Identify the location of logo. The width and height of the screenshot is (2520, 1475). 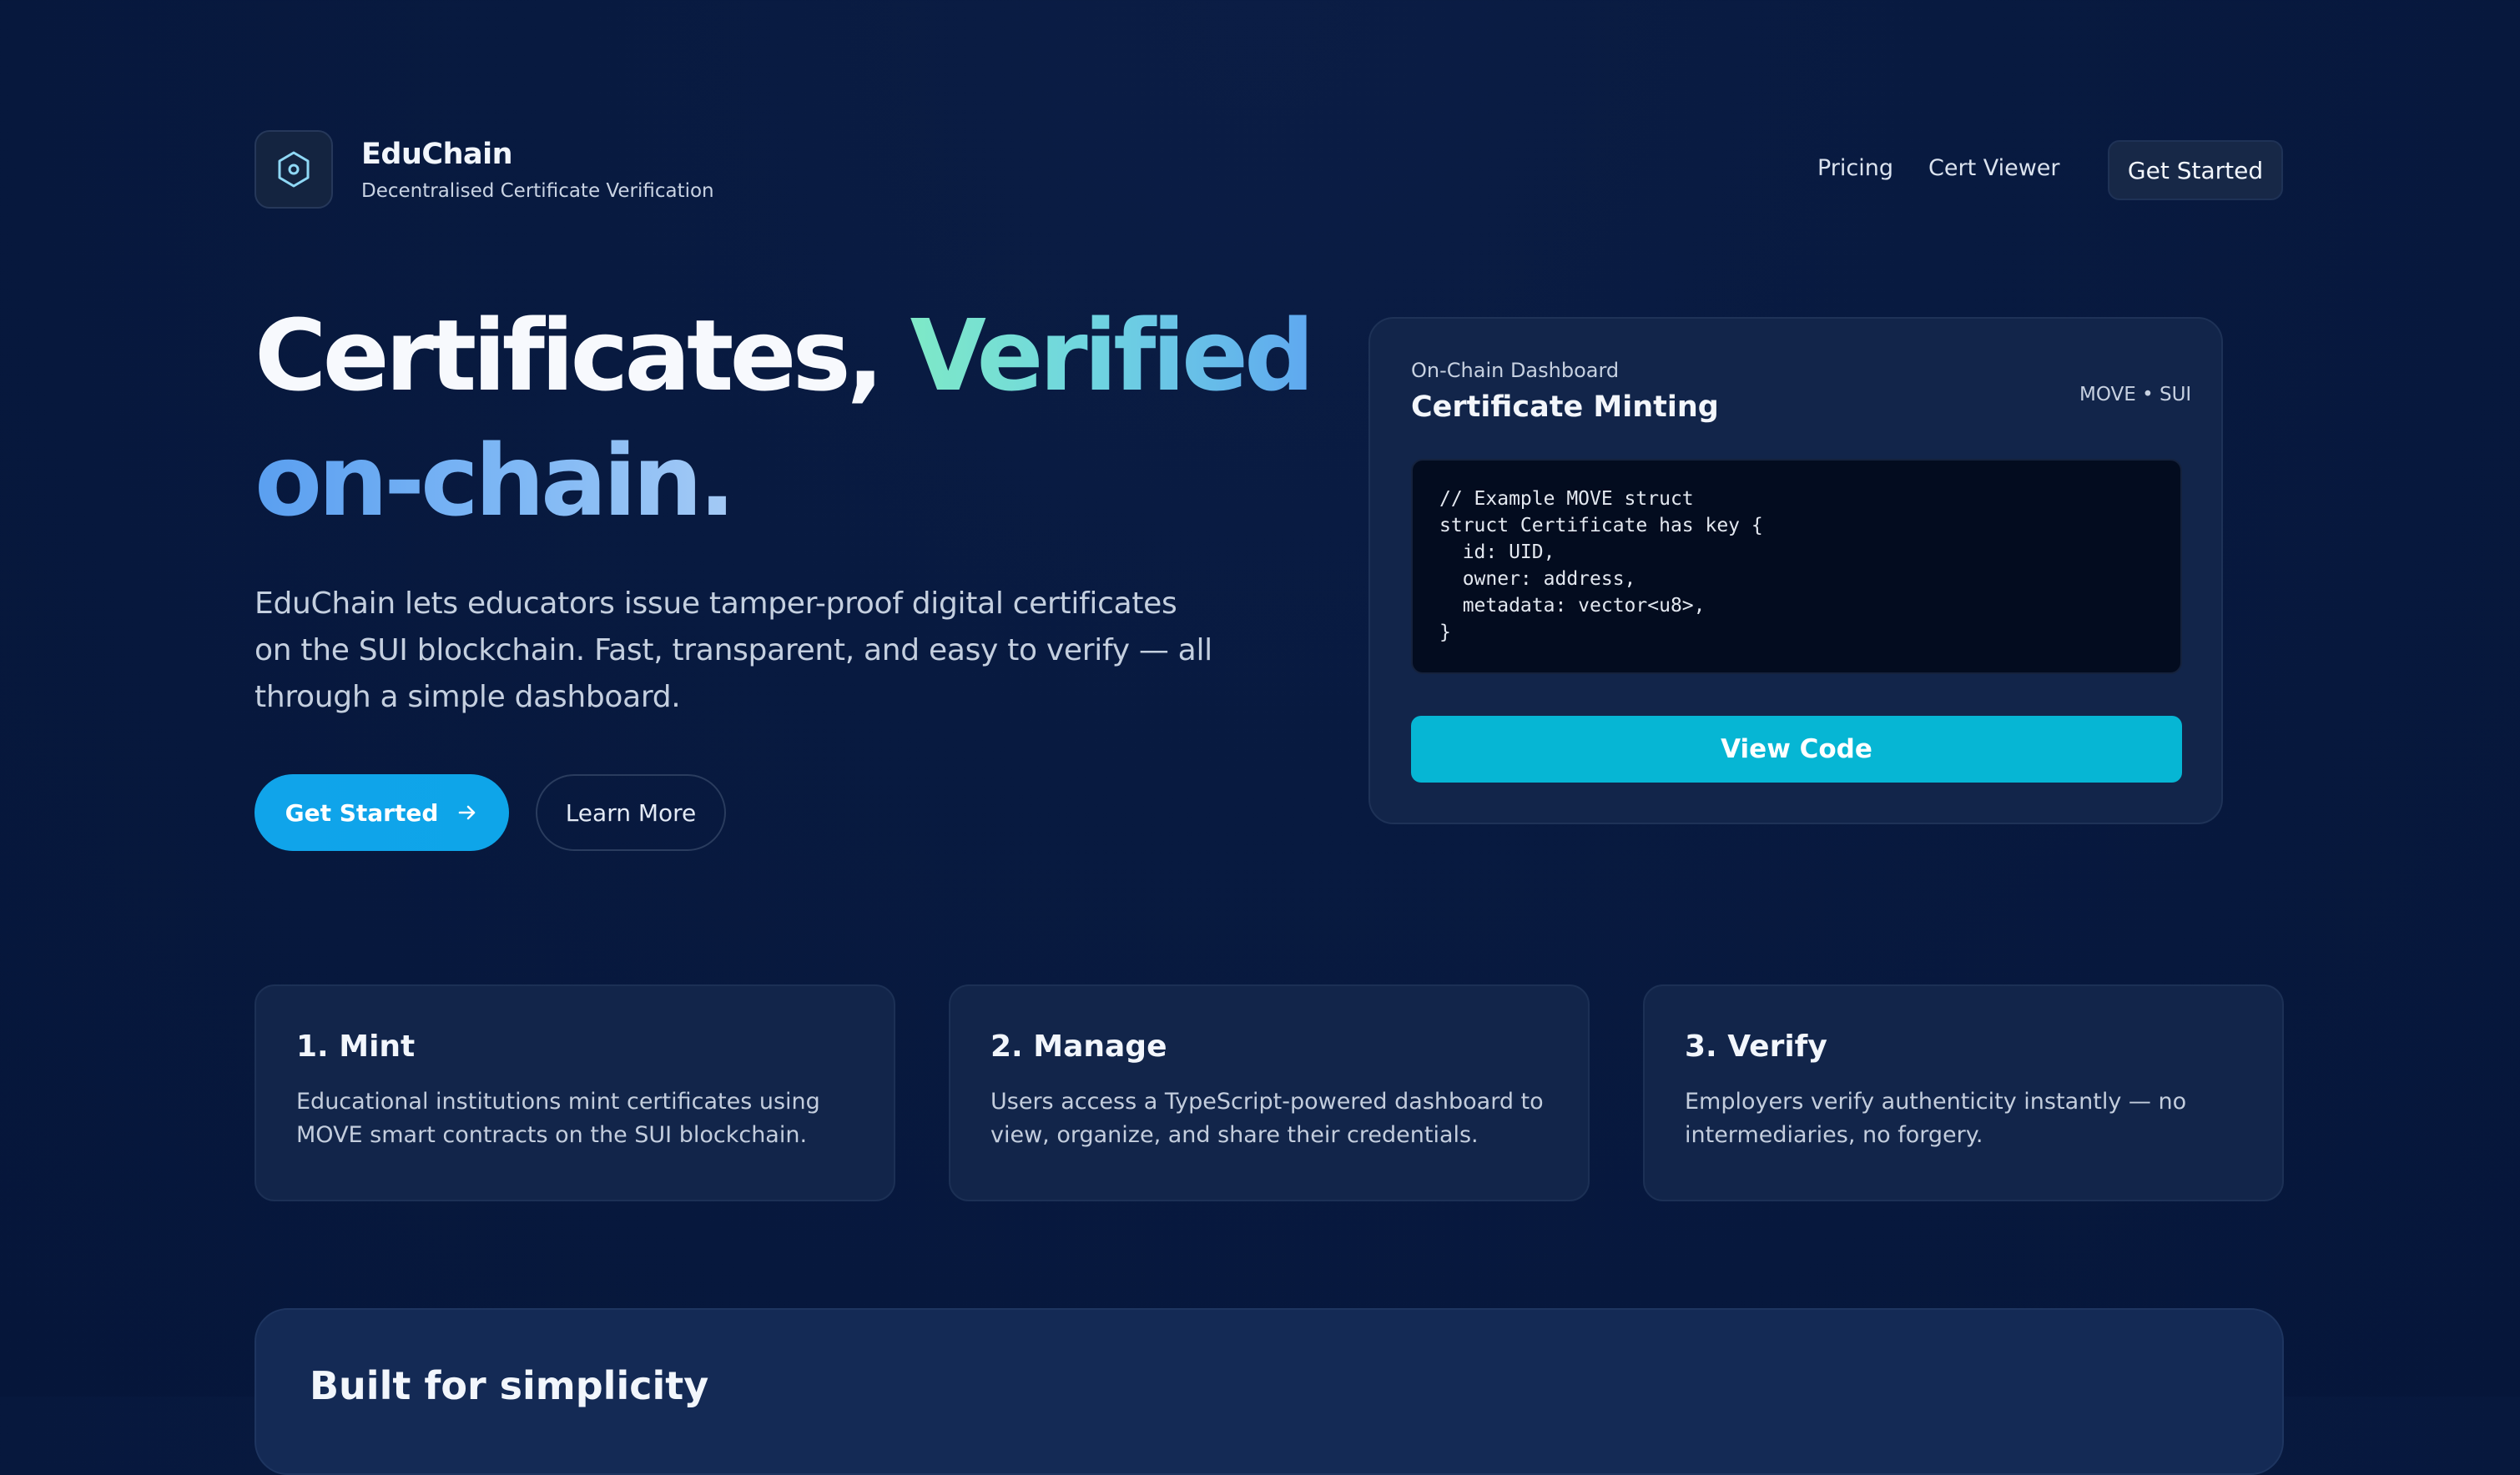
(294, 169).